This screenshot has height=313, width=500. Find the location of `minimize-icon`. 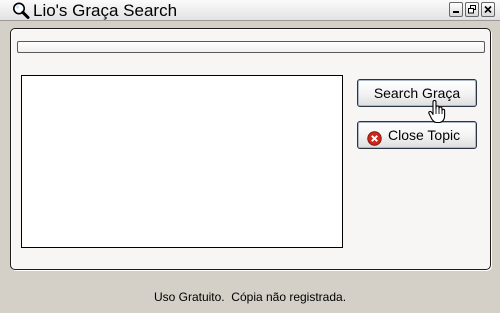

minimize-icon is located at coordinates (456, 12).